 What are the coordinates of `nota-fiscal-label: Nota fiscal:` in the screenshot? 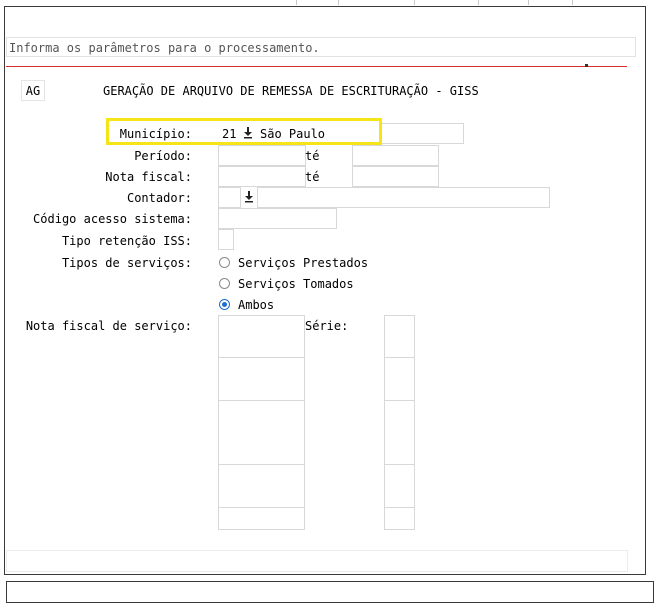 It's located at (148, 177).